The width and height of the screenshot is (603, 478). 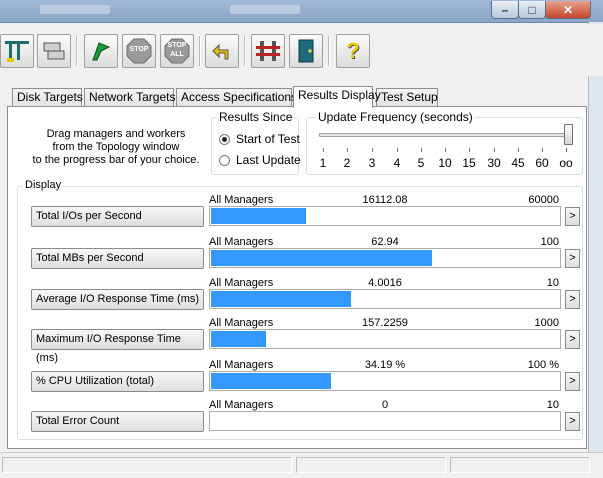 What do you see at coordinates (518, 163) in the screenshot?
I see `slider-tick-label: 45` at bounding box center [518, 163].